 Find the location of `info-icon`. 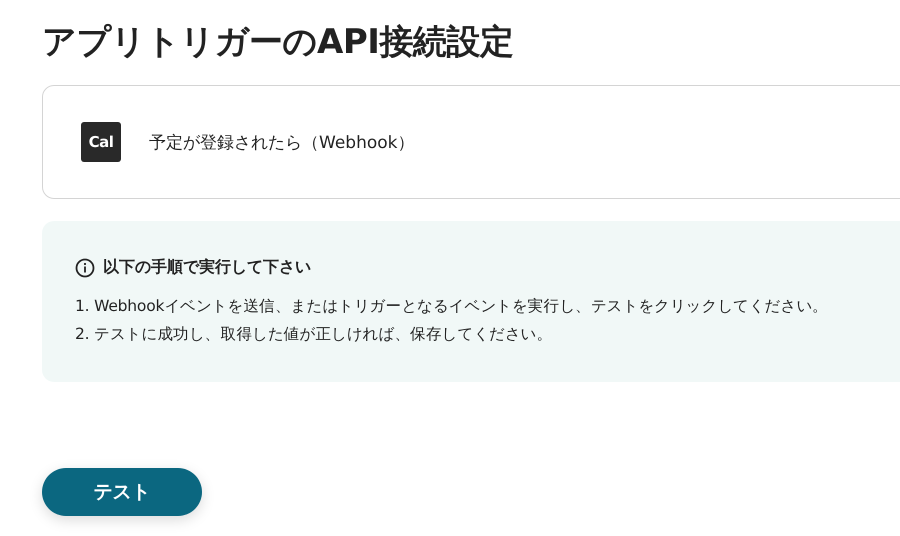

info-icon is located at coordinates (85, 268).